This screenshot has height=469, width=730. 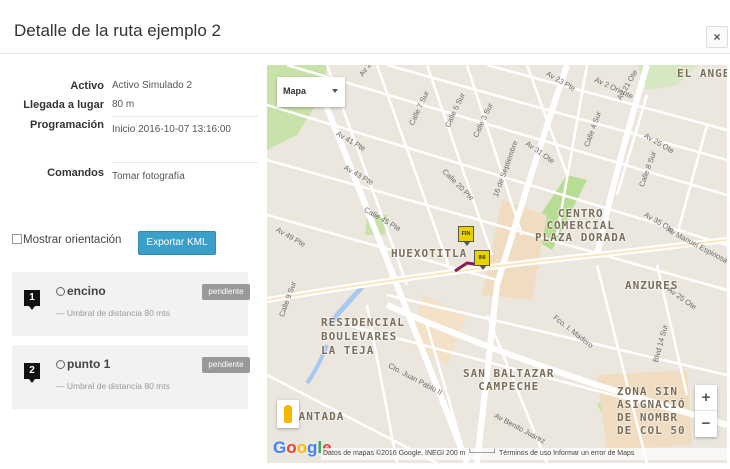 I want to click on place-label: SAN BALTAZAR CAMPECHE, so click(x=509, y=380).